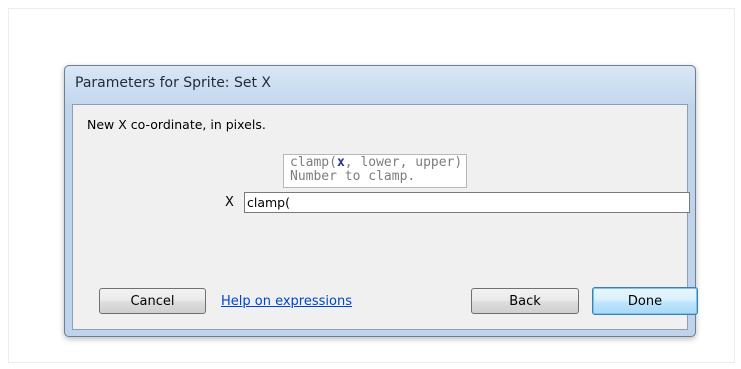 Image resolution: width=741 pixels, height=369 pixels. What do you see at coordinates (645, 301) in the screenshot?
I see `done-button: Done` at bounding box center [645, 301].